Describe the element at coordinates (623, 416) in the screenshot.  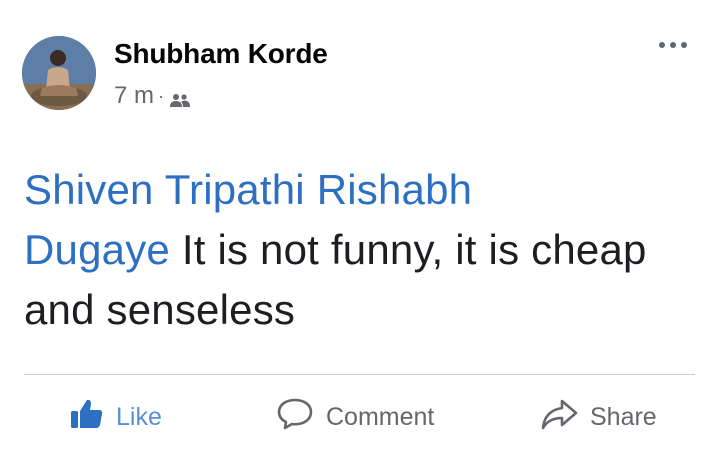
I see `share-label: Share` at that location.